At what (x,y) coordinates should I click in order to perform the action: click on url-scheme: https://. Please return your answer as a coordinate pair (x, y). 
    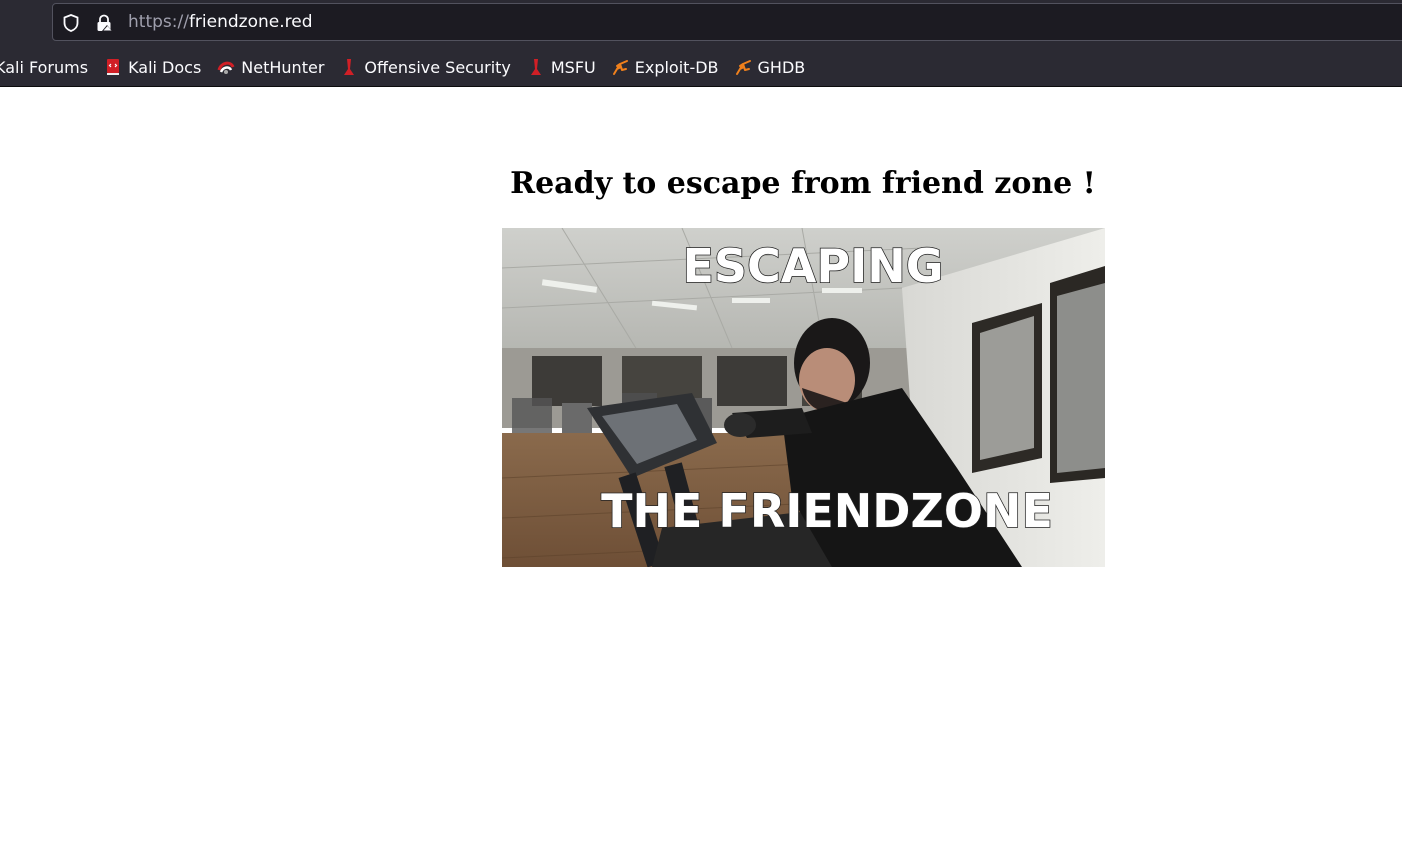
    Looking at the image, I should click on (158, 22).